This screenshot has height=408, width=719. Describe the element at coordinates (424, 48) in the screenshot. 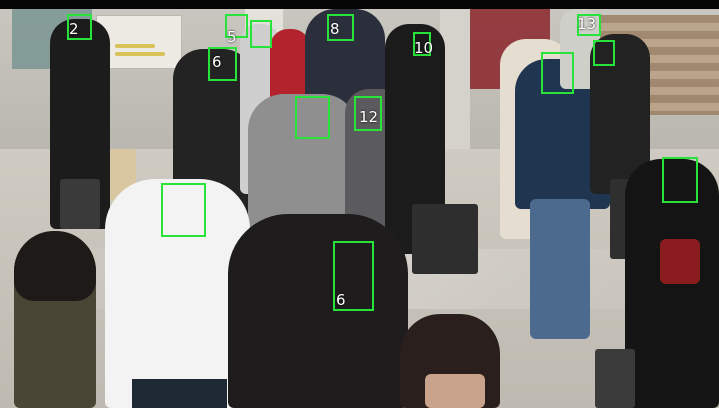

I see `face-id-label: 10` at that location.